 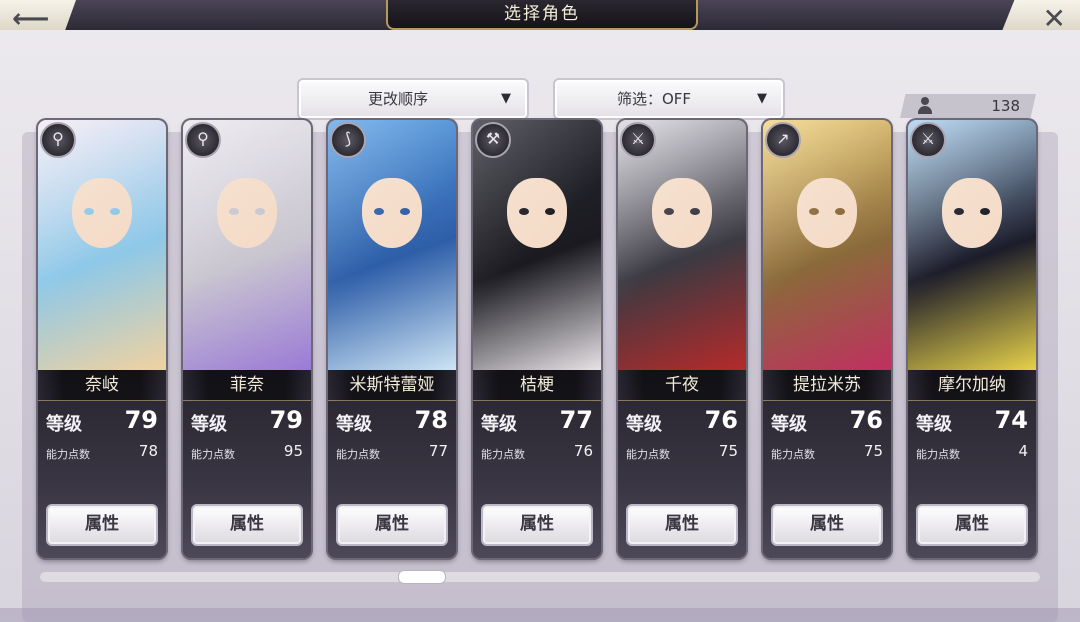 What do you see at coordinates (783, 140) in the screenshot?
I see `spear-icon: ↗` at bounding box center [783, 140].